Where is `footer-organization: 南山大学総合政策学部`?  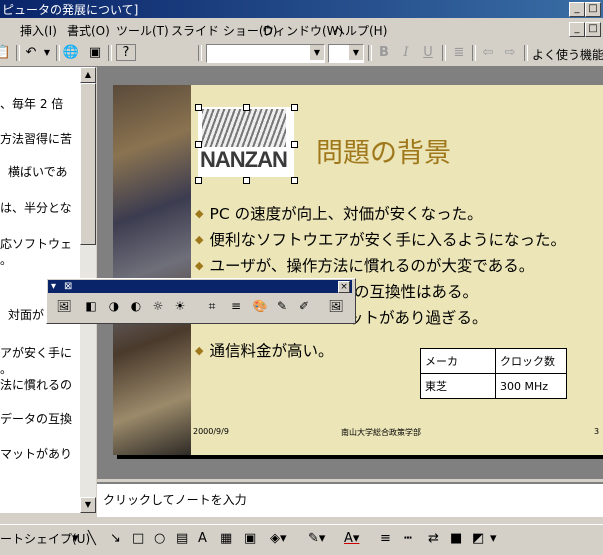 footer-organization: 南山大学総合政策学部 is located at coordinates (381, 432).